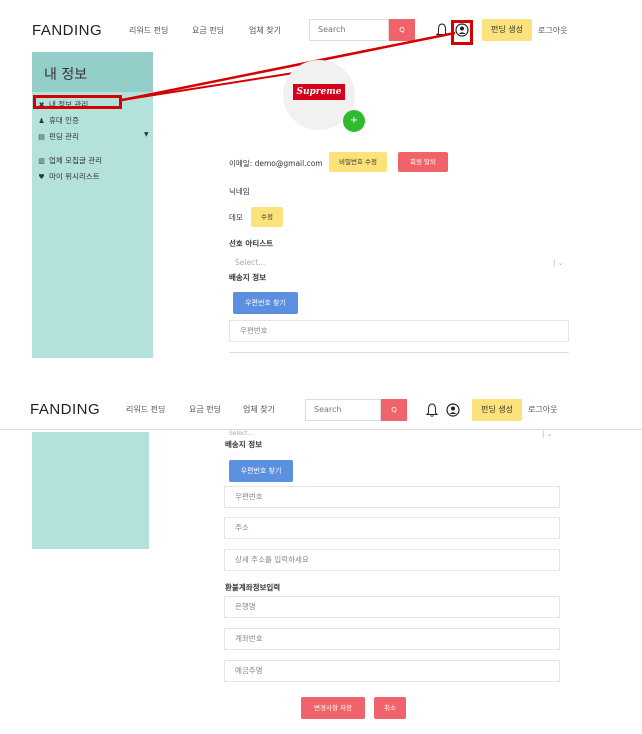 The width and height of the screenshot is (642, 734). I want to click on change-password-button: 비밀번호 수정, so click(358, 162).